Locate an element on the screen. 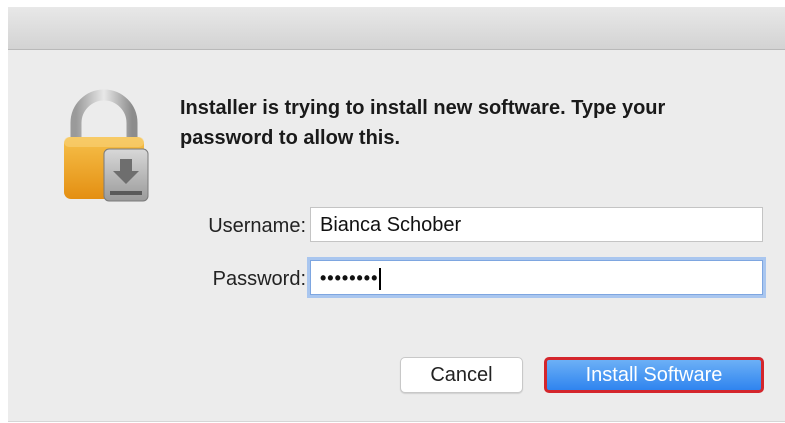  password-masked-value: •••••••• is located at coordinates (349, 278).